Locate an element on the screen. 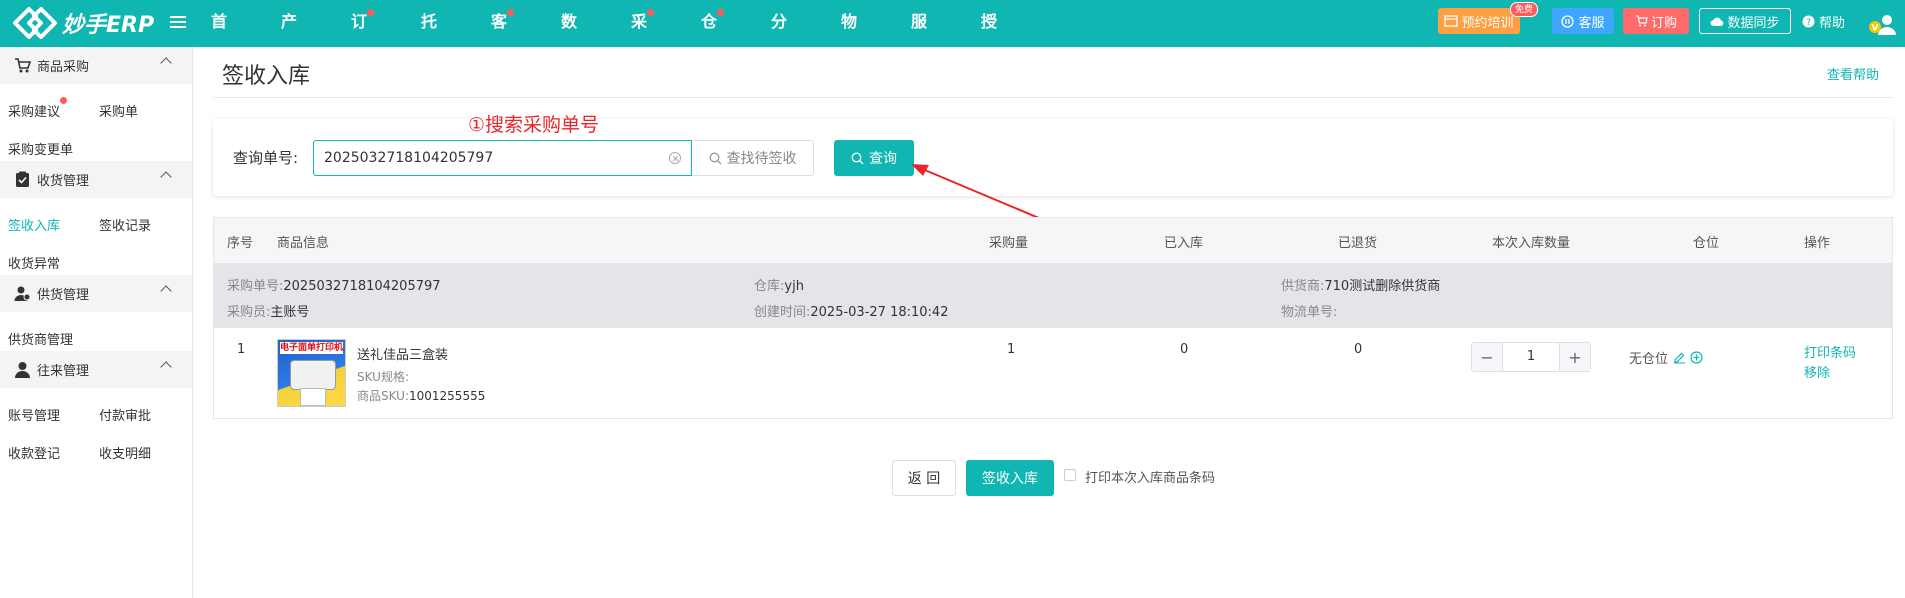  sidebar-item-purchase-change: 采购变更单 is located at coordinates (40, 148).